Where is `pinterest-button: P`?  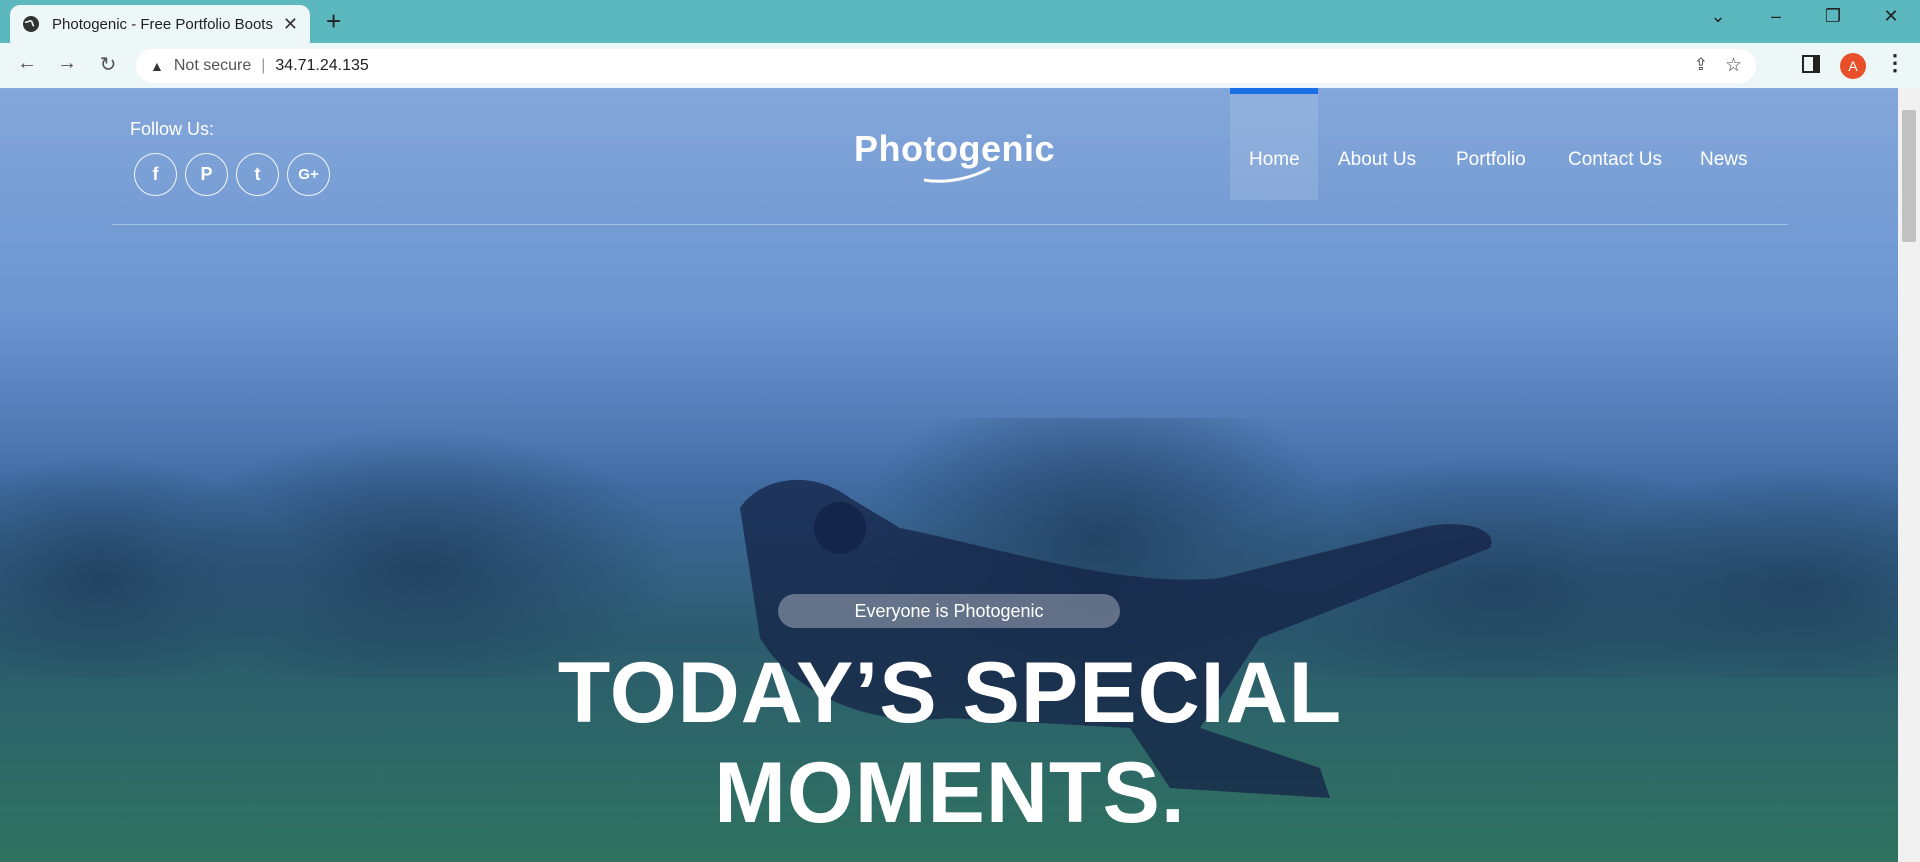
pinterest-button: P is located at coordinates (206, 174).